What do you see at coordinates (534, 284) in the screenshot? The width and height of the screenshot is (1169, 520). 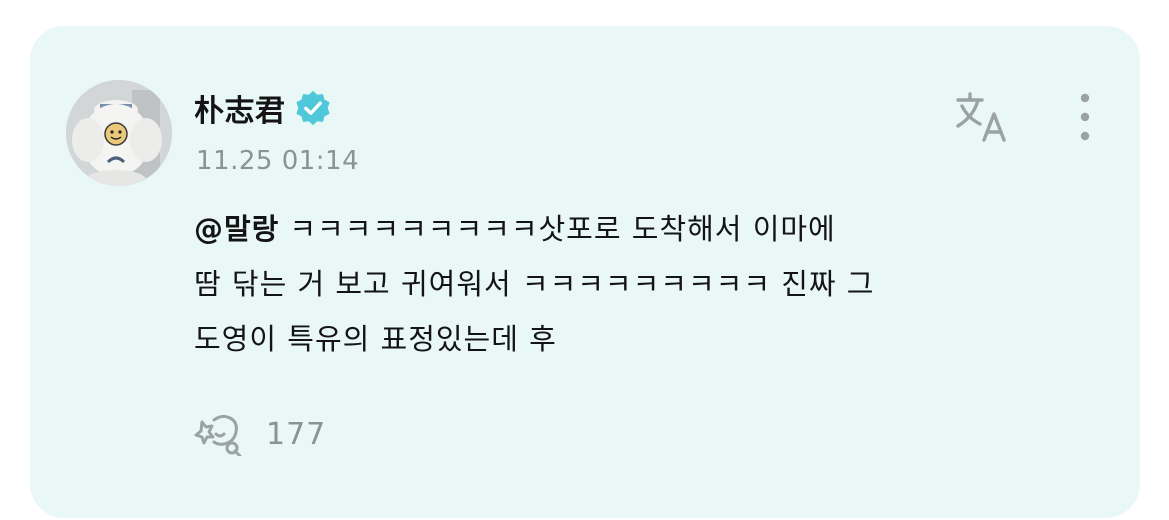 I see `post-text-line: 땀 닦는 거 보고 귀여워서 ㅋㅋㅋㅋㅋㅋㅋㅋㅋ 진짜 그` at bounding box center [534, 284].